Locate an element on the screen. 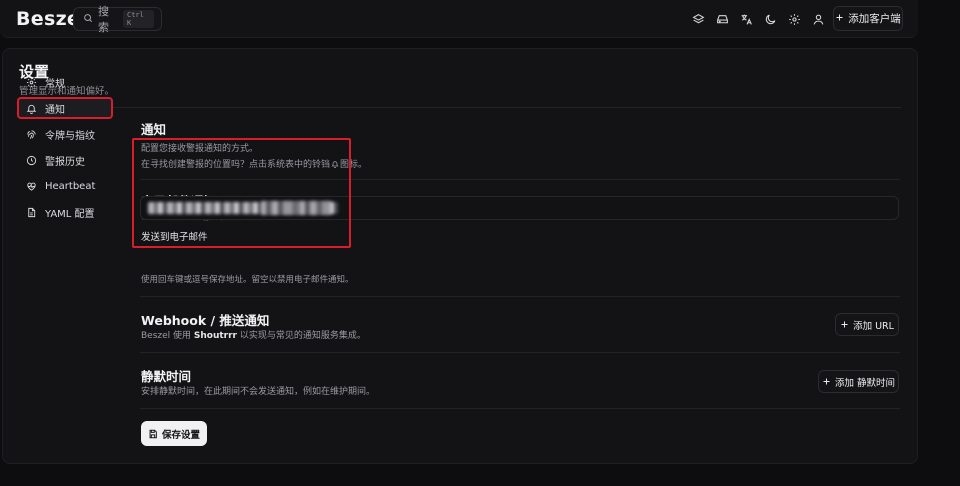 This screenshot has height=486, width=960. webhook-title: Webhook / 推送通知 is located at coordinates (205, 320).